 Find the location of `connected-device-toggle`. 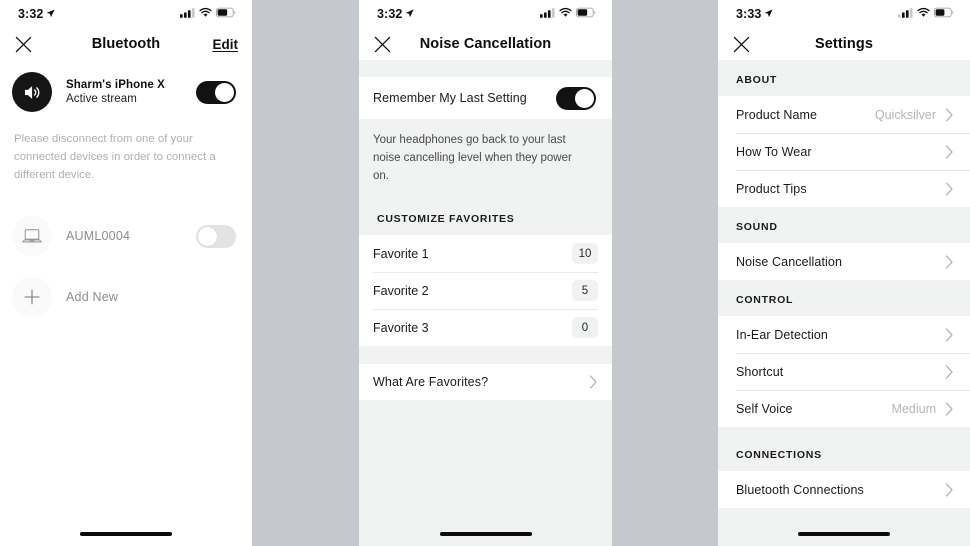

connected-device-toggle is located at coordinates (216, 92).